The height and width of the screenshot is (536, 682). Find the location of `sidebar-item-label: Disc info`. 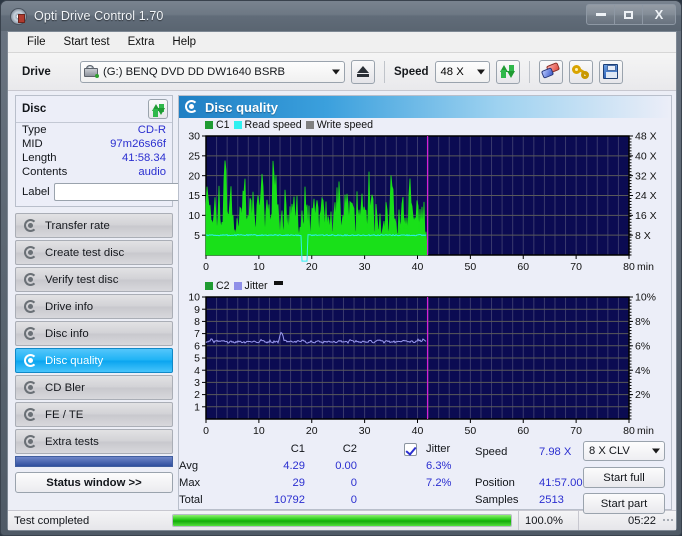

sidebar-item-label: Disc info is located at coordinates (67, 333).